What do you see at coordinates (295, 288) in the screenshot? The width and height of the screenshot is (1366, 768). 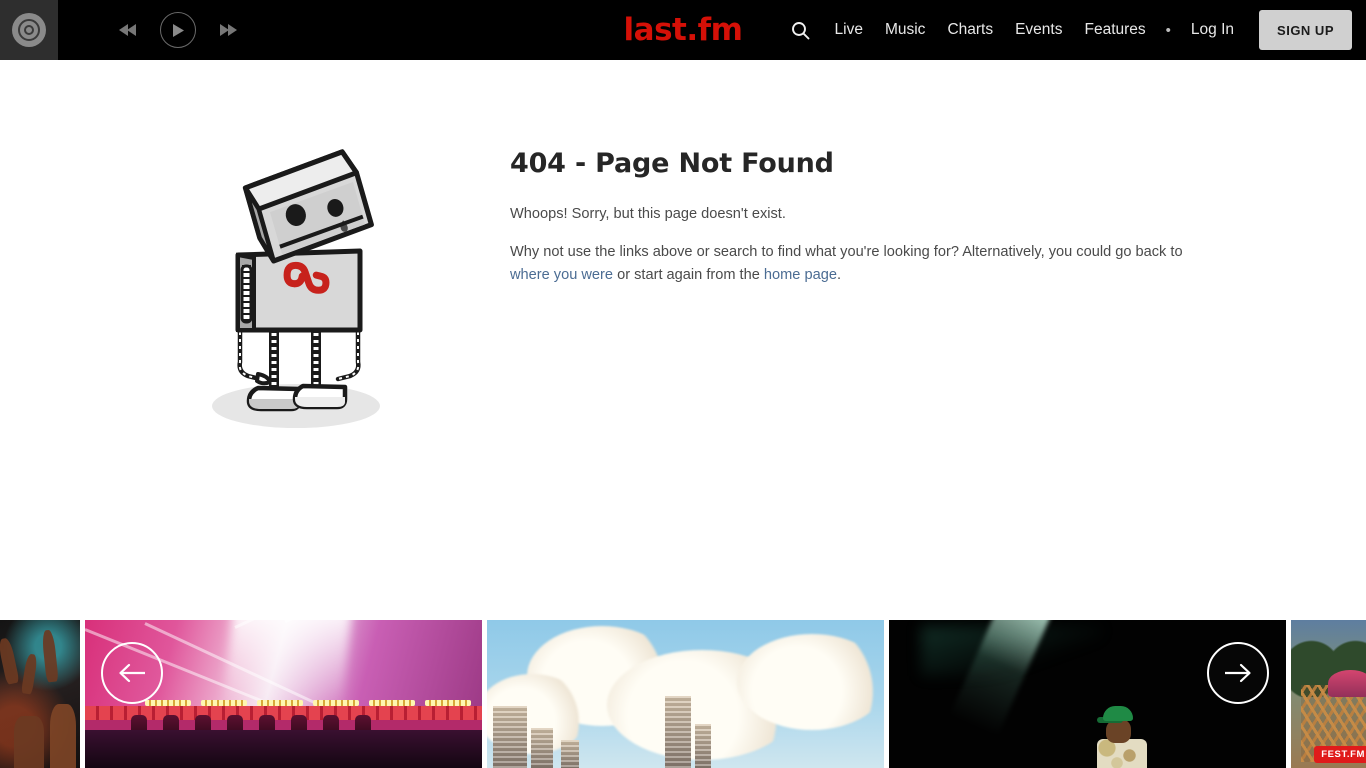 I see `sad-robot-illustration` at bounding box center [295, 288].